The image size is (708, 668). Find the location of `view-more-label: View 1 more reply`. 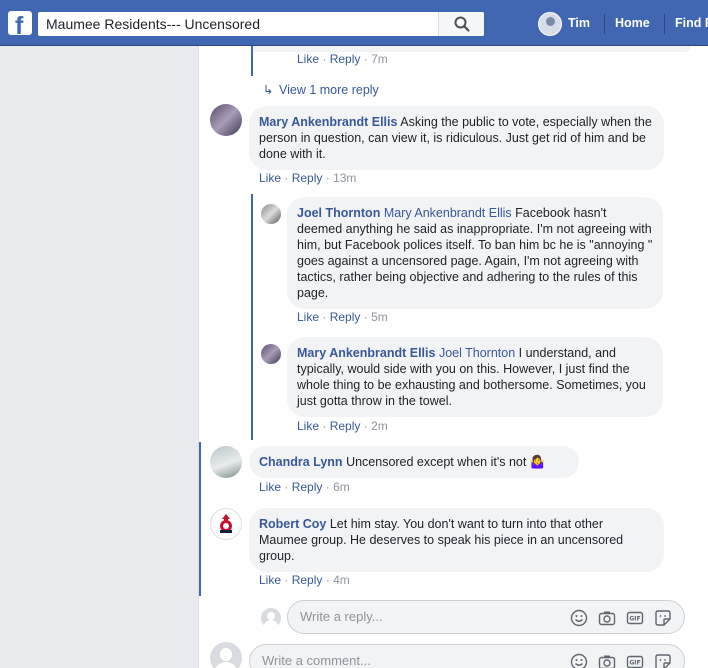

view-more-label: View 1 more reply is located at coordinates (329, 90).